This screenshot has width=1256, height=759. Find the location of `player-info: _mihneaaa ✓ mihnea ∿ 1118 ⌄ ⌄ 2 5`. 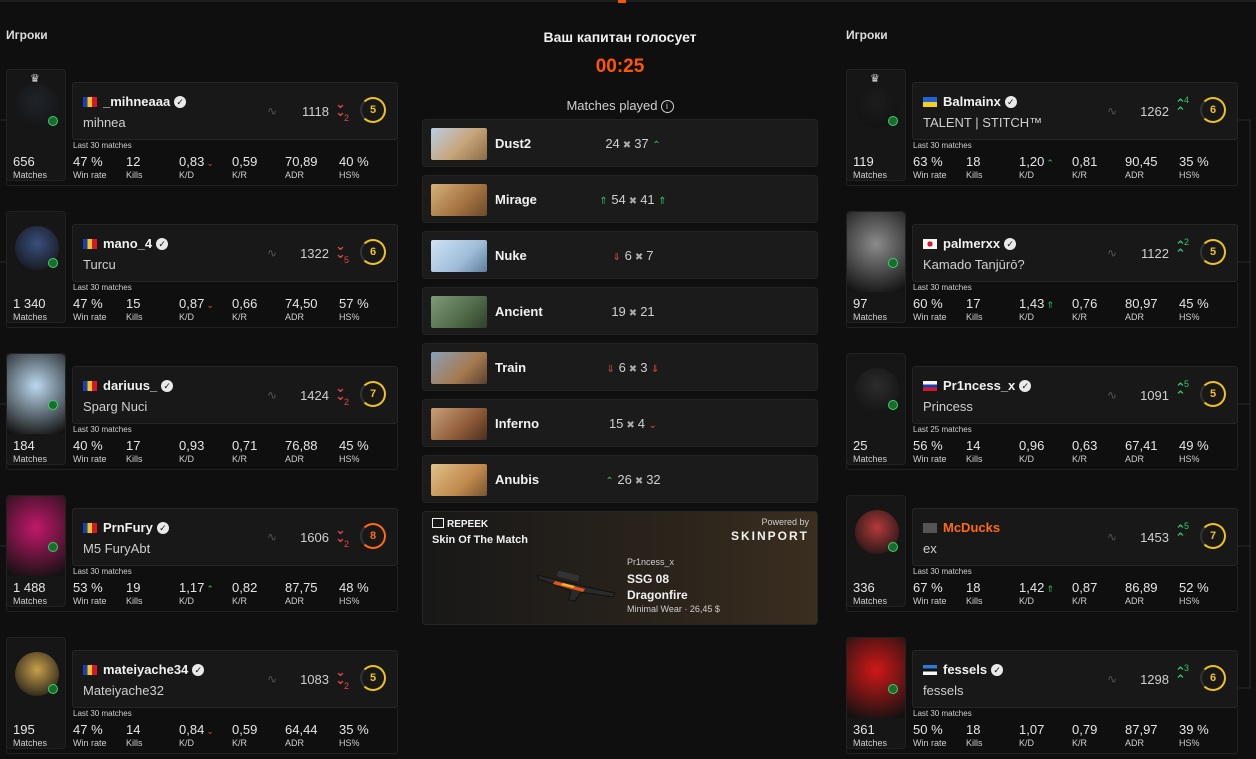

player-info: _mihneaaa ✓ mihnea ∿ 1118 ⌄ ⌄ 2 5 is located at coordinates (235, 111).